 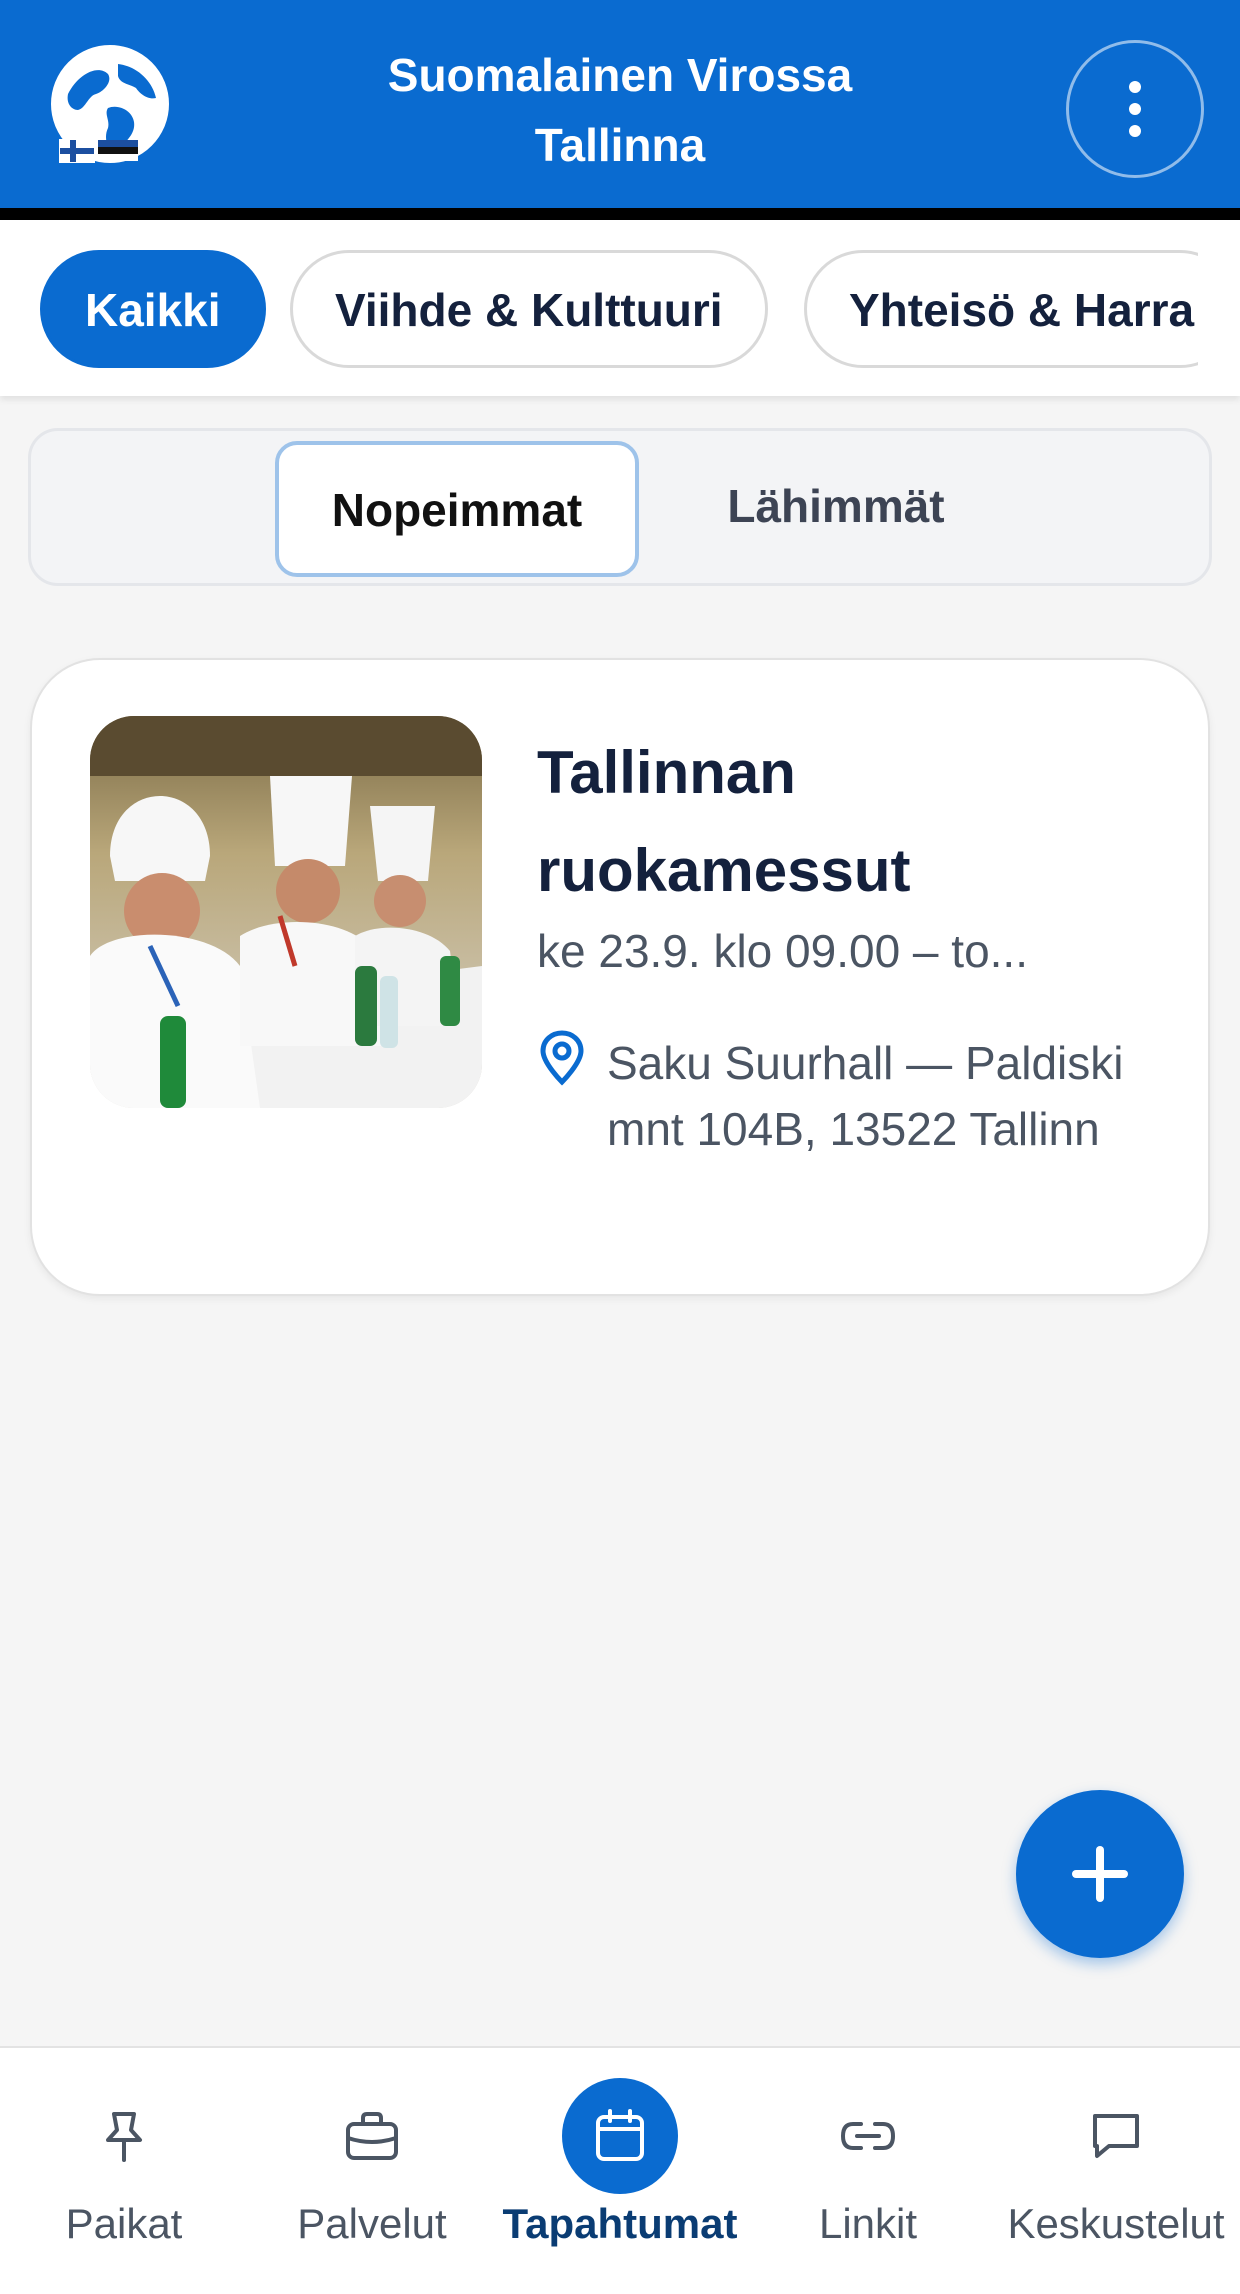 What do you see at coordinates (372, 2171) in the screenshot?
I see `nav-item-palvelut: Palvelut` at bounding box center [372, 2171].